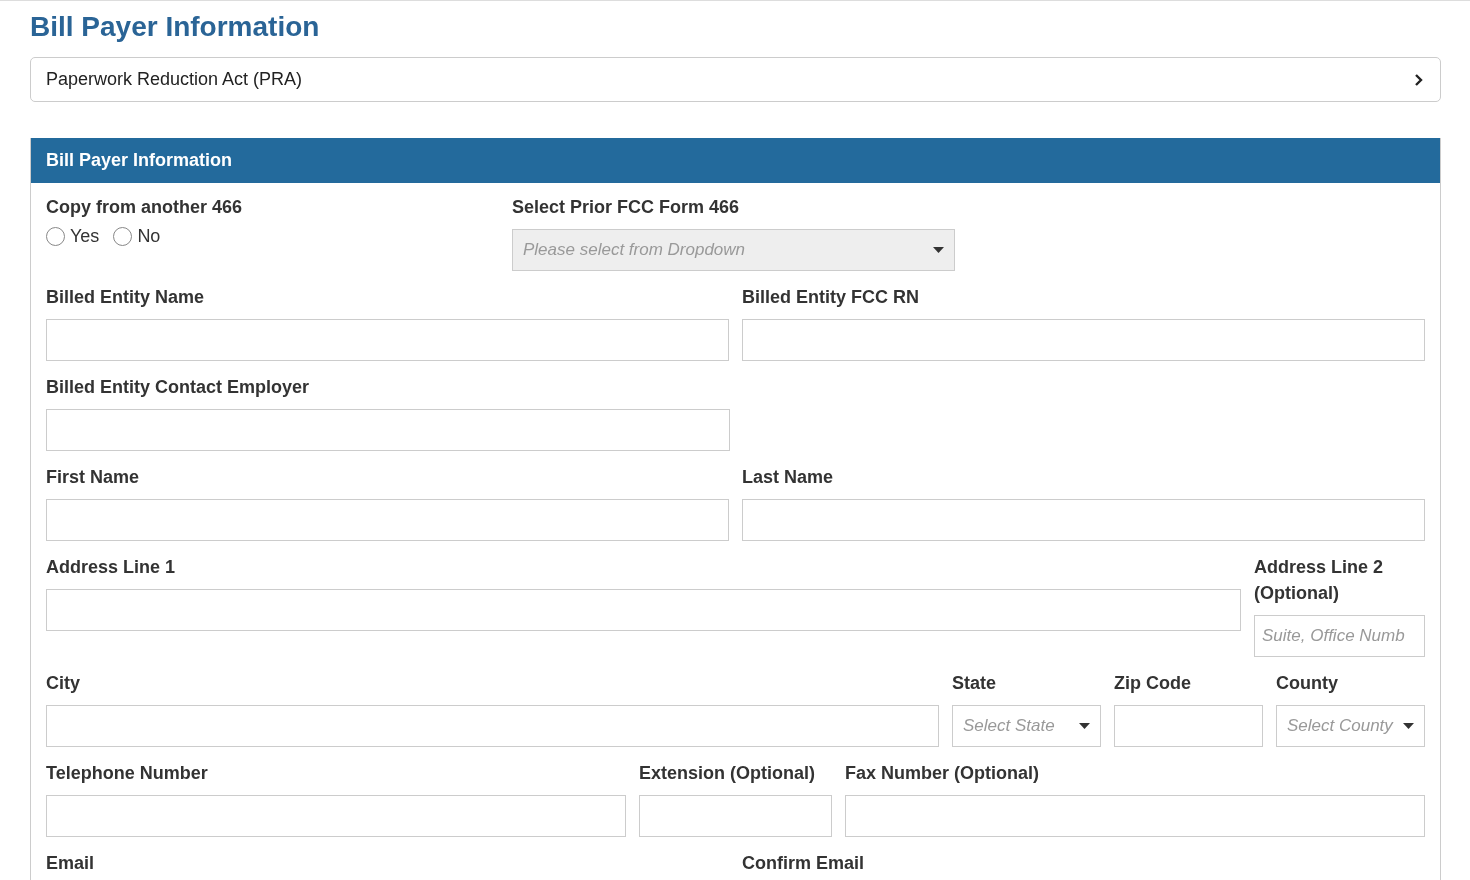 This screenshot has height=880, width=1470. I want to click on field-label: Confirm Email, so click(804, 863).